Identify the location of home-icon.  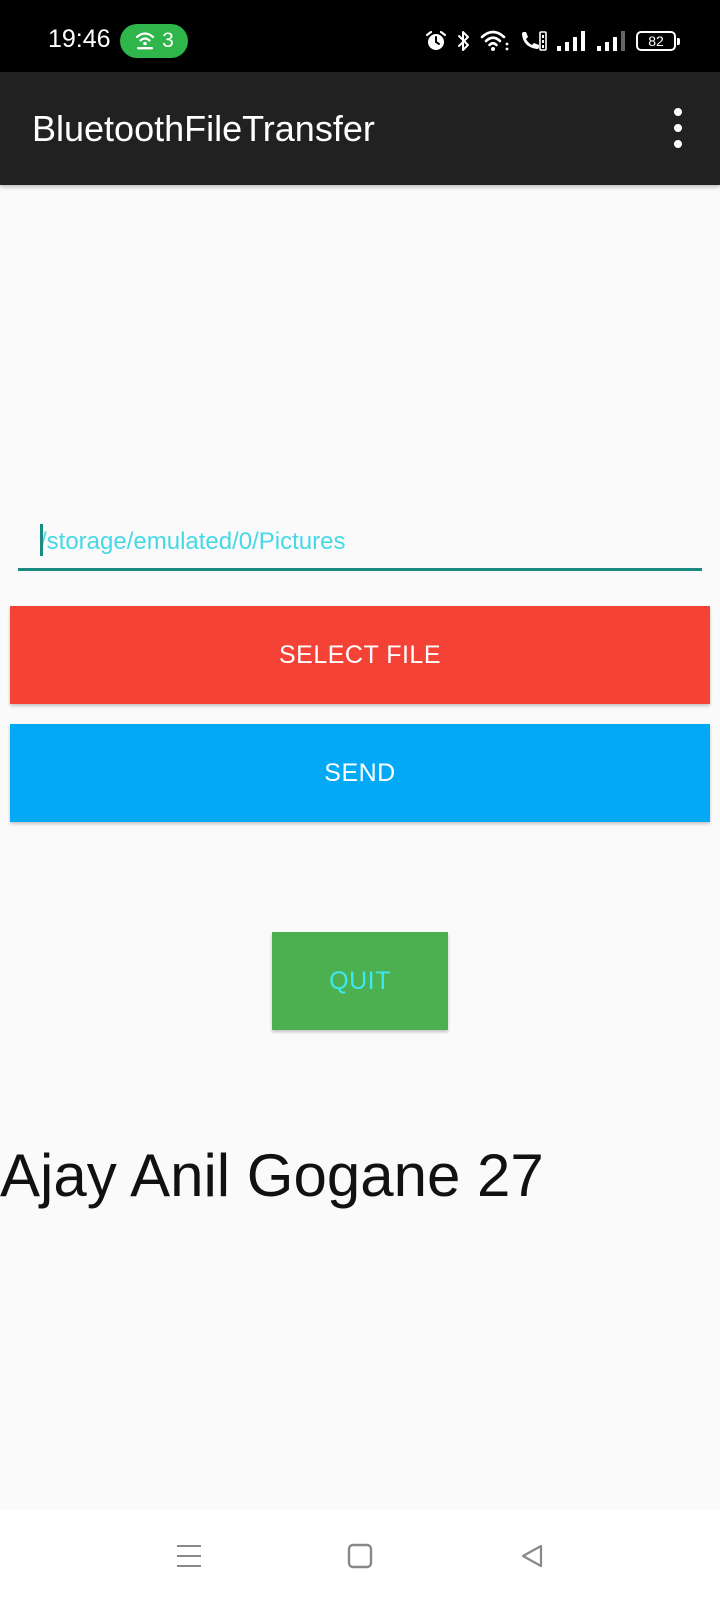
(360, 1556).